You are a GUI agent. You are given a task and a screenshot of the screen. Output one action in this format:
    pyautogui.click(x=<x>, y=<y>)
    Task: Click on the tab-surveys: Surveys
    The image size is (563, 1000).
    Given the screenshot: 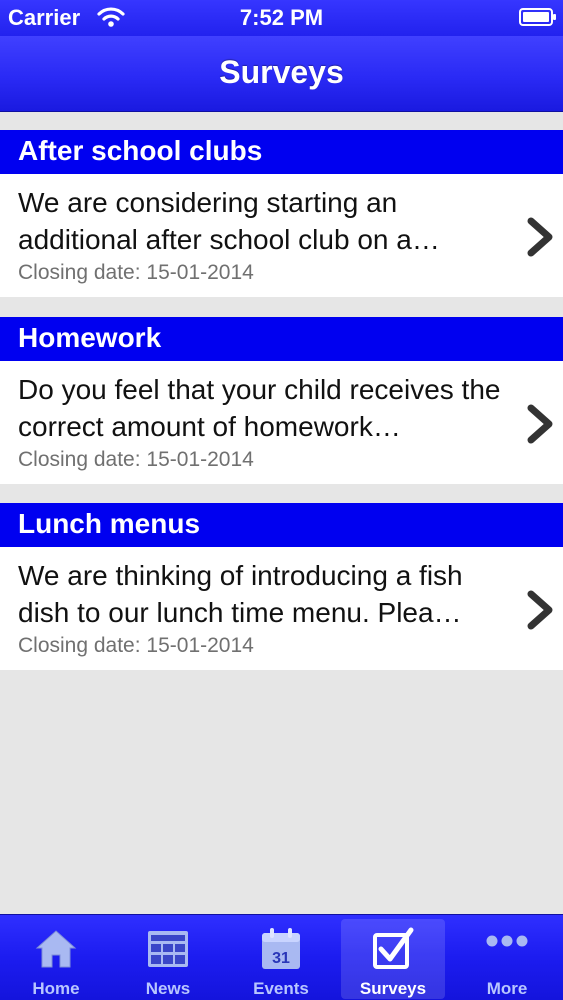 What is the action you would take?
    pyautogui.click(x=393, y=959)
    